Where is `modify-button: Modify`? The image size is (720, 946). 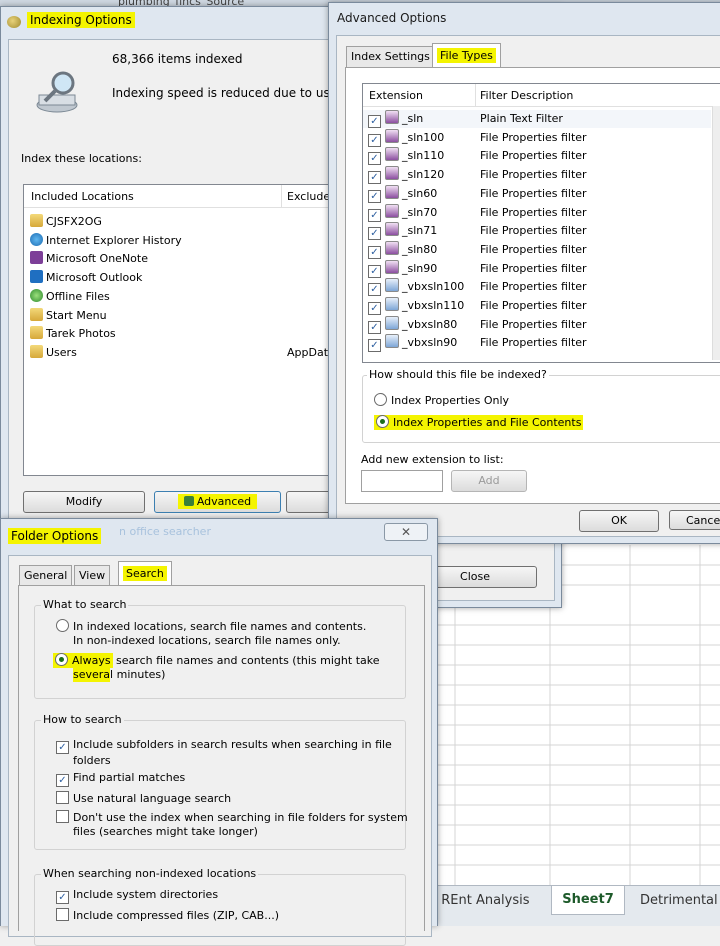
modify-button: Modify is located at coordinates (84, 502).